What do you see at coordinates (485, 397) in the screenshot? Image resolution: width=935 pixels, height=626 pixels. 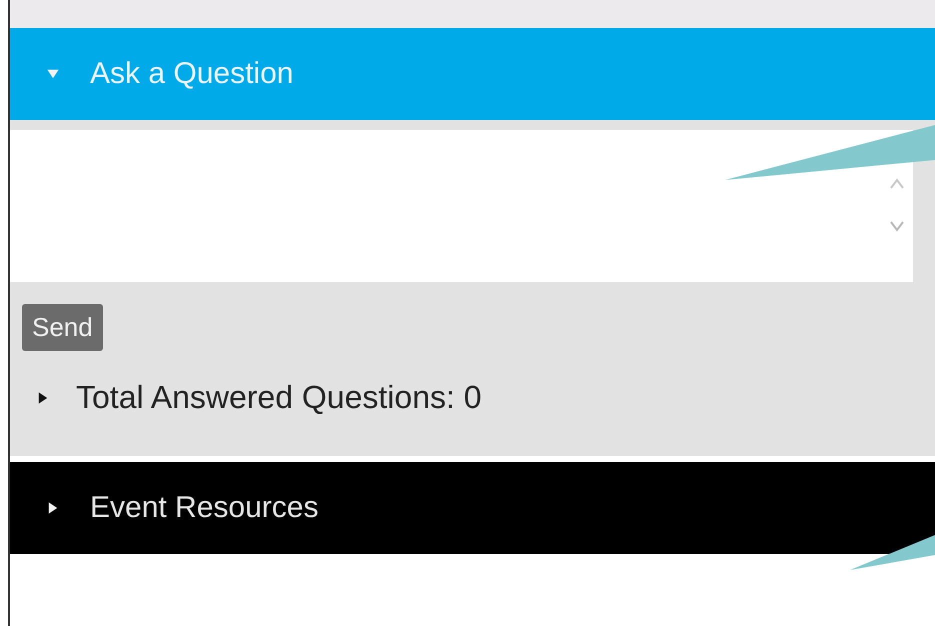 I see `answered-toggle: Total Answered Questions: 0` at bounding box center [485, 397].